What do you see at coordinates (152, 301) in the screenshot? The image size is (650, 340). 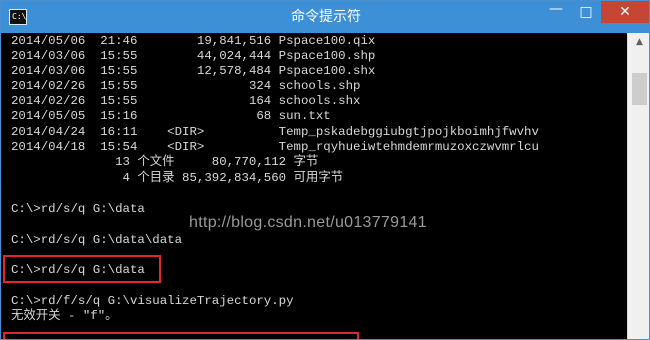 I see `console-line: C:\>rd/f/s/q G:\visualizeTrajectory.py` at bounding box center [152, 301].